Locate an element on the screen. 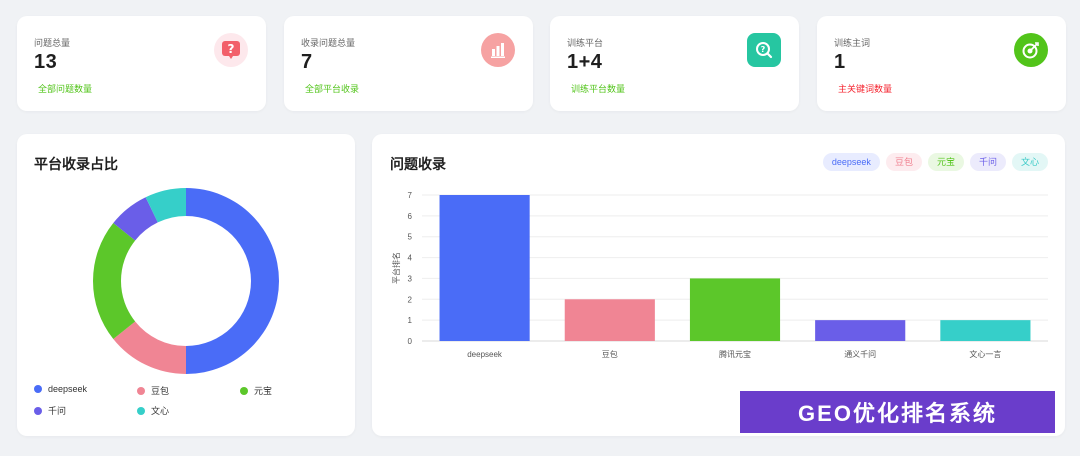 The image size is (1080, 456). legend-item: 千问 is located at coordinates (50, 410).